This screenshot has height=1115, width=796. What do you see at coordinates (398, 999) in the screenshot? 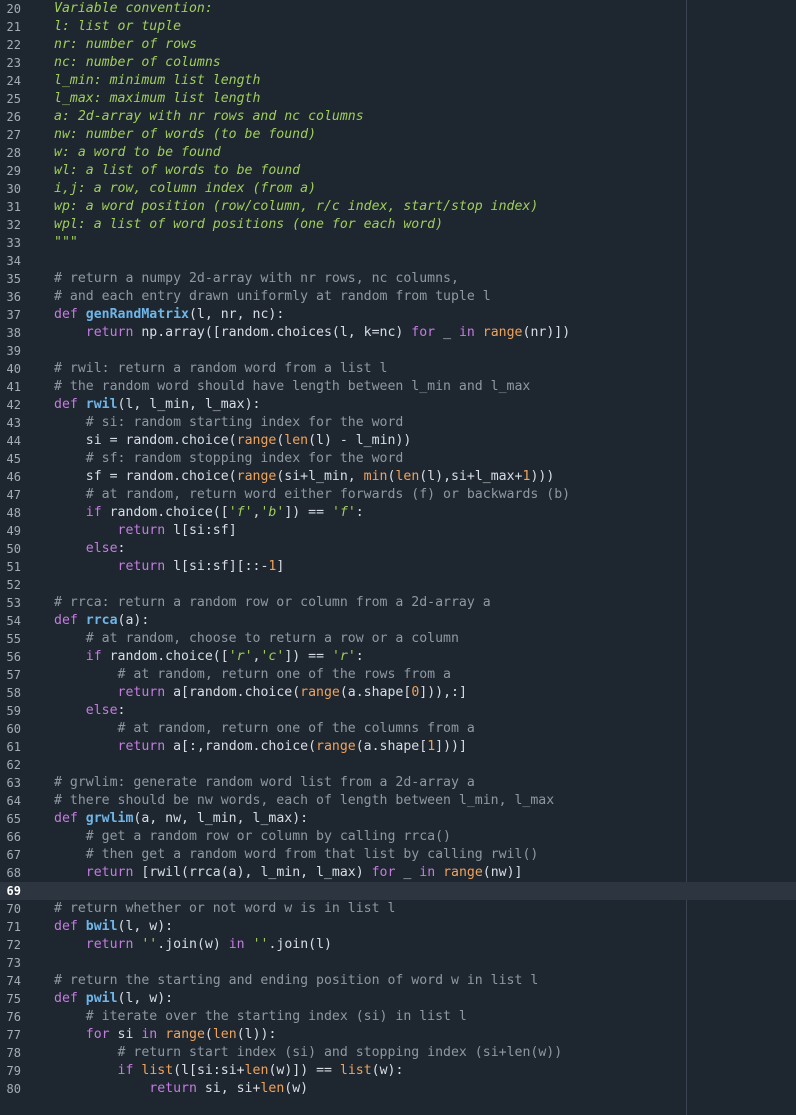
I see `code-line: 75 def pwil(l, w):` at bounding box center [398, 999].